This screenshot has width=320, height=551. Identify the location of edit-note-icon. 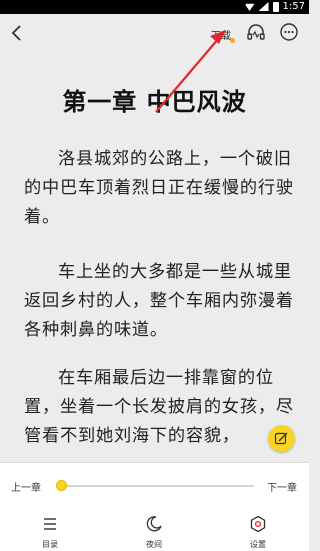
(281, 438).